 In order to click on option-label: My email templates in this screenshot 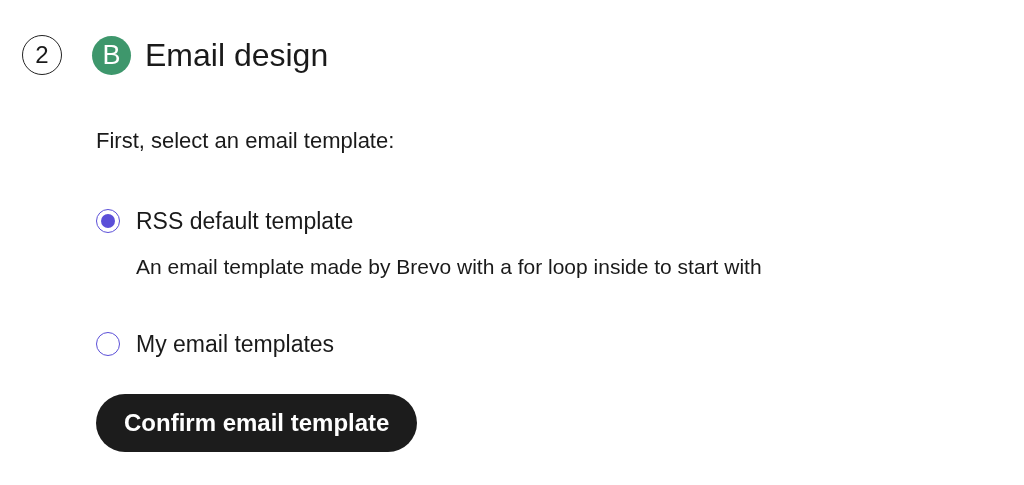, I will do `click(235, 344)`.